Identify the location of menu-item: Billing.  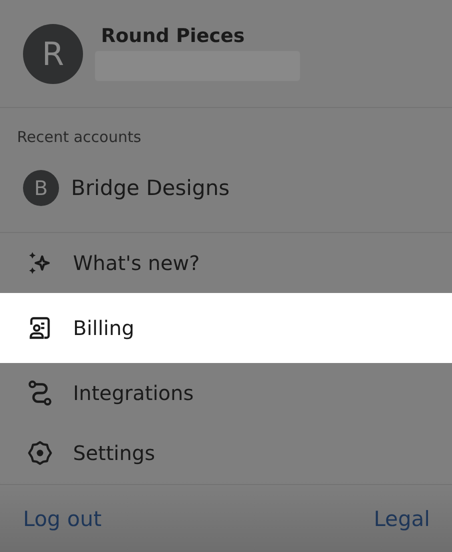
(226, 328).